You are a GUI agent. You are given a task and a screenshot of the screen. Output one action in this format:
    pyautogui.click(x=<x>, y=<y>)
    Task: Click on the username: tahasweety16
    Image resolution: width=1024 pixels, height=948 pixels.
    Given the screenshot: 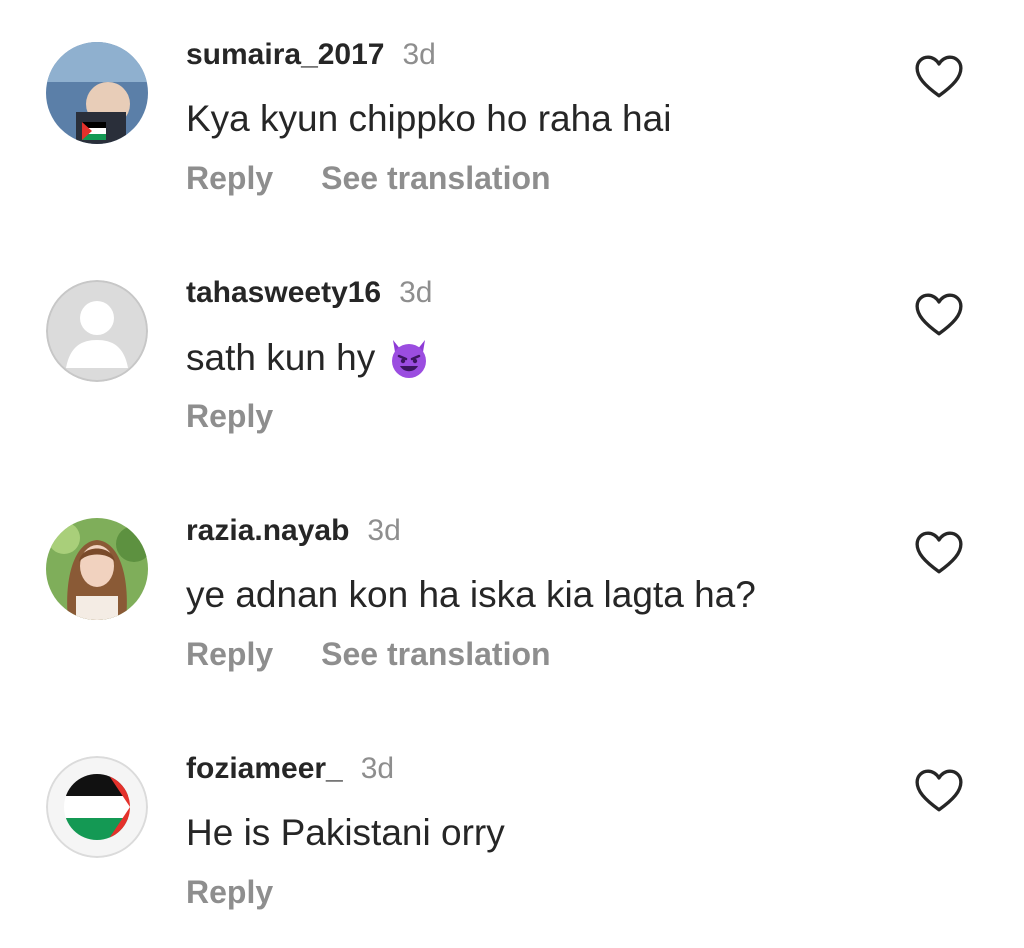 What is the action you would take?
    pyautogui.click(x=283, y=293)
    